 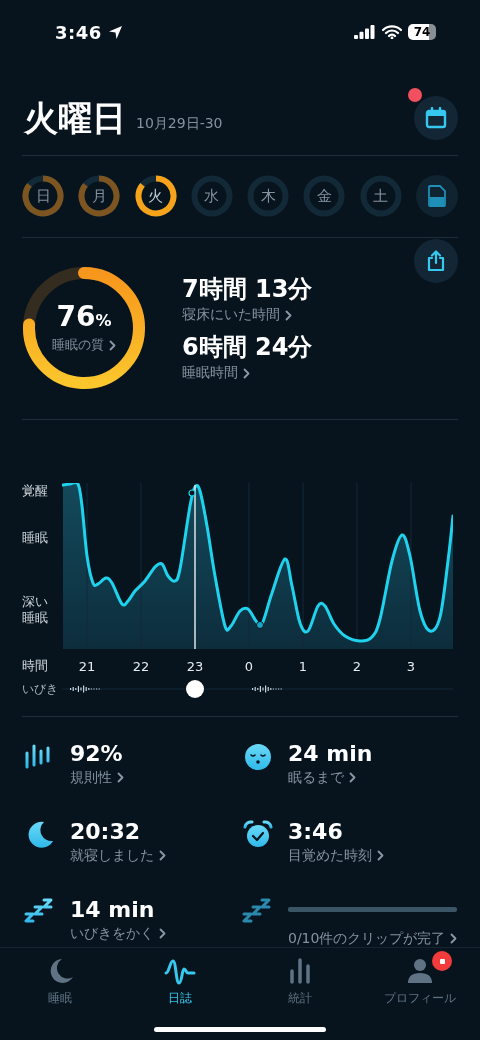 I want to click on tab: 統計, so click(x=300, y=981).